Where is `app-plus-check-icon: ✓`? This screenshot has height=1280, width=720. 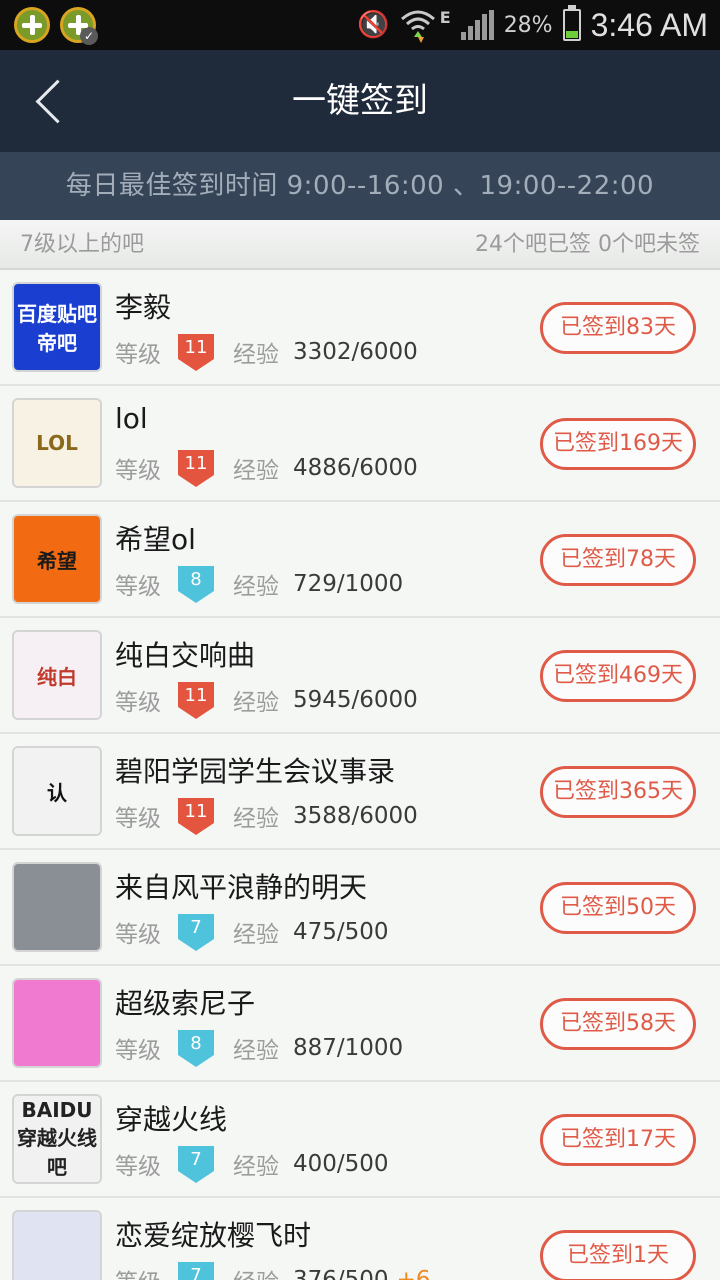 app-plus-check-icon: ✓ is located at coordinates (79, 26).